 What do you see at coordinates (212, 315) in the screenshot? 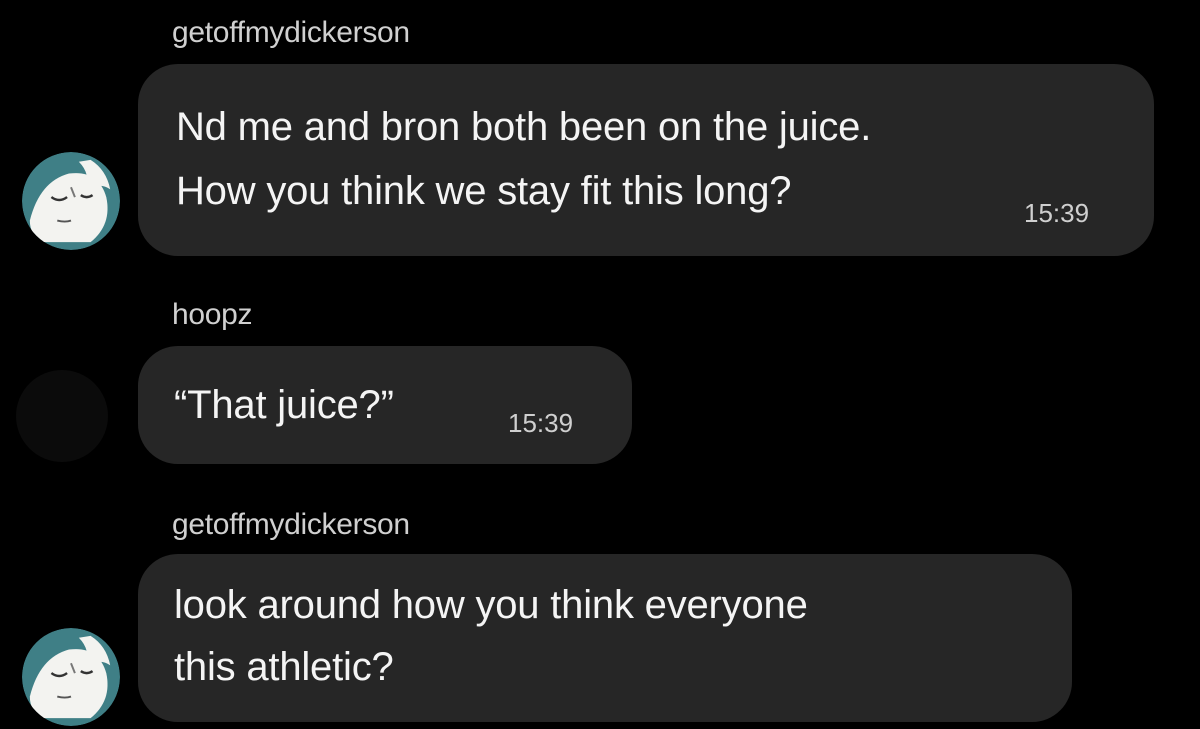
I see `sender-name: hoopz` at bounding box center [212, 315].